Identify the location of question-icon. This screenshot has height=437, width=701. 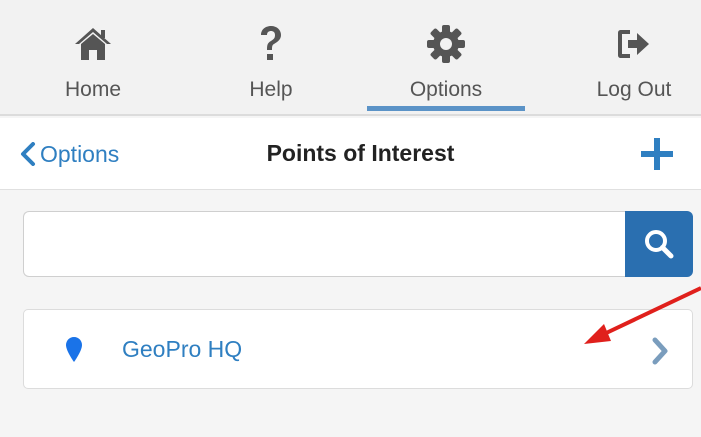
(271, 44).